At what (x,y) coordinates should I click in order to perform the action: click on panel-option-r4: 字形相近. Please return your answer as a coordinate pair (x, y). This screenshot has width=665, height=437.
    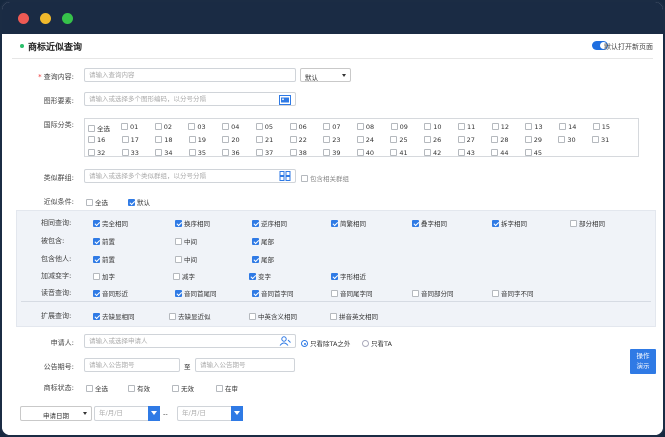
    Looking at the image, I should click on (348, 276).